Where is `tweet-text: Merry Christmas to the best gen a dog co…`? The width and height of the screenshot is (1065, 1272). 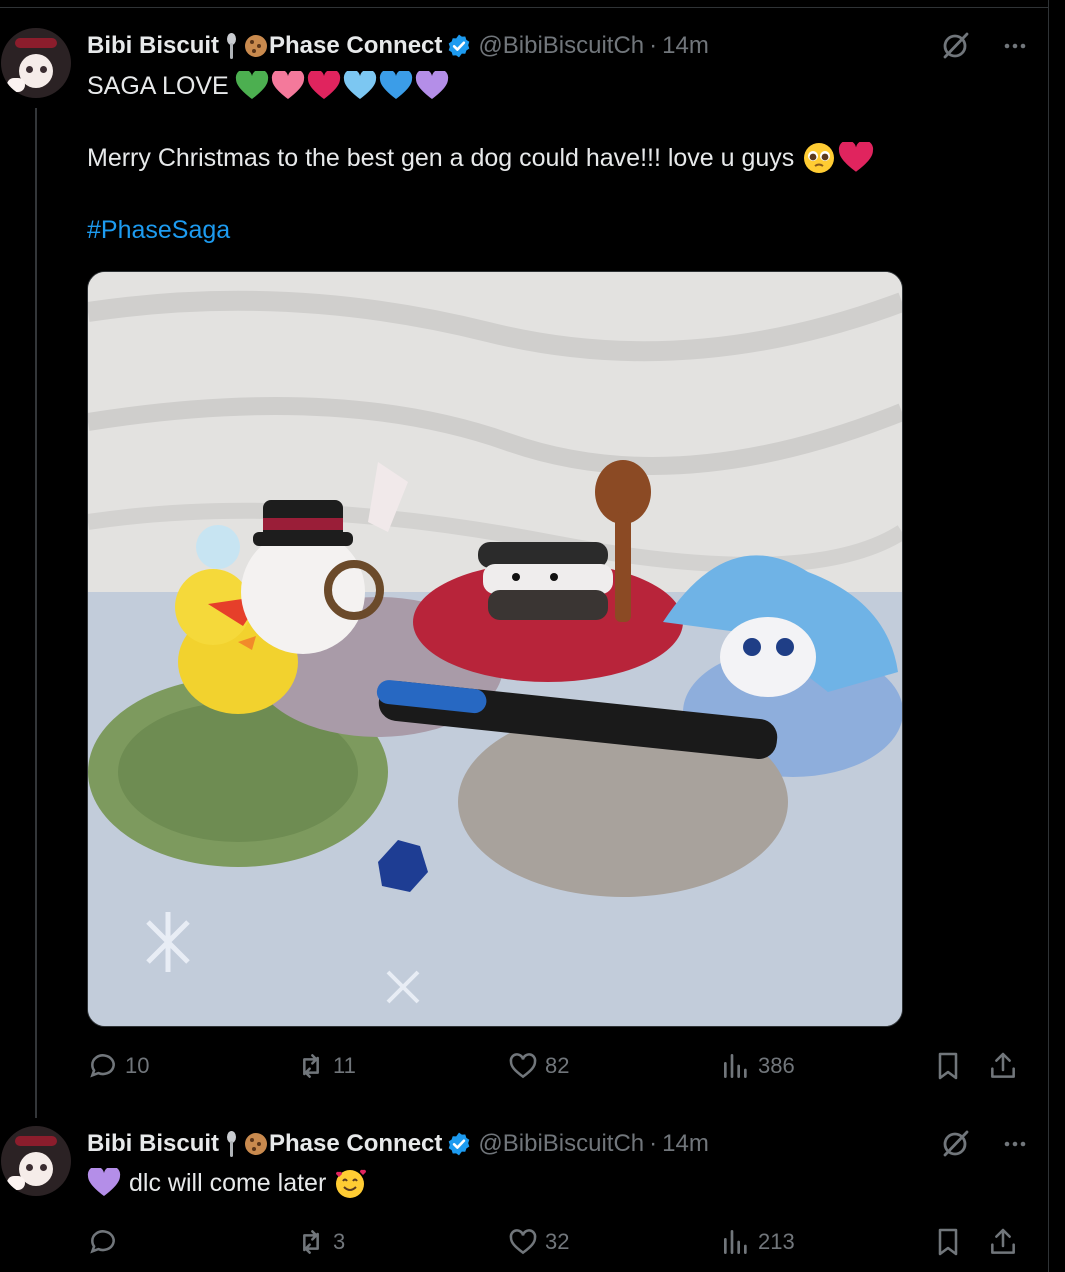
tweet-text: Merry Christmas to the best gen a dog co… is located at coordinates (441, 157).